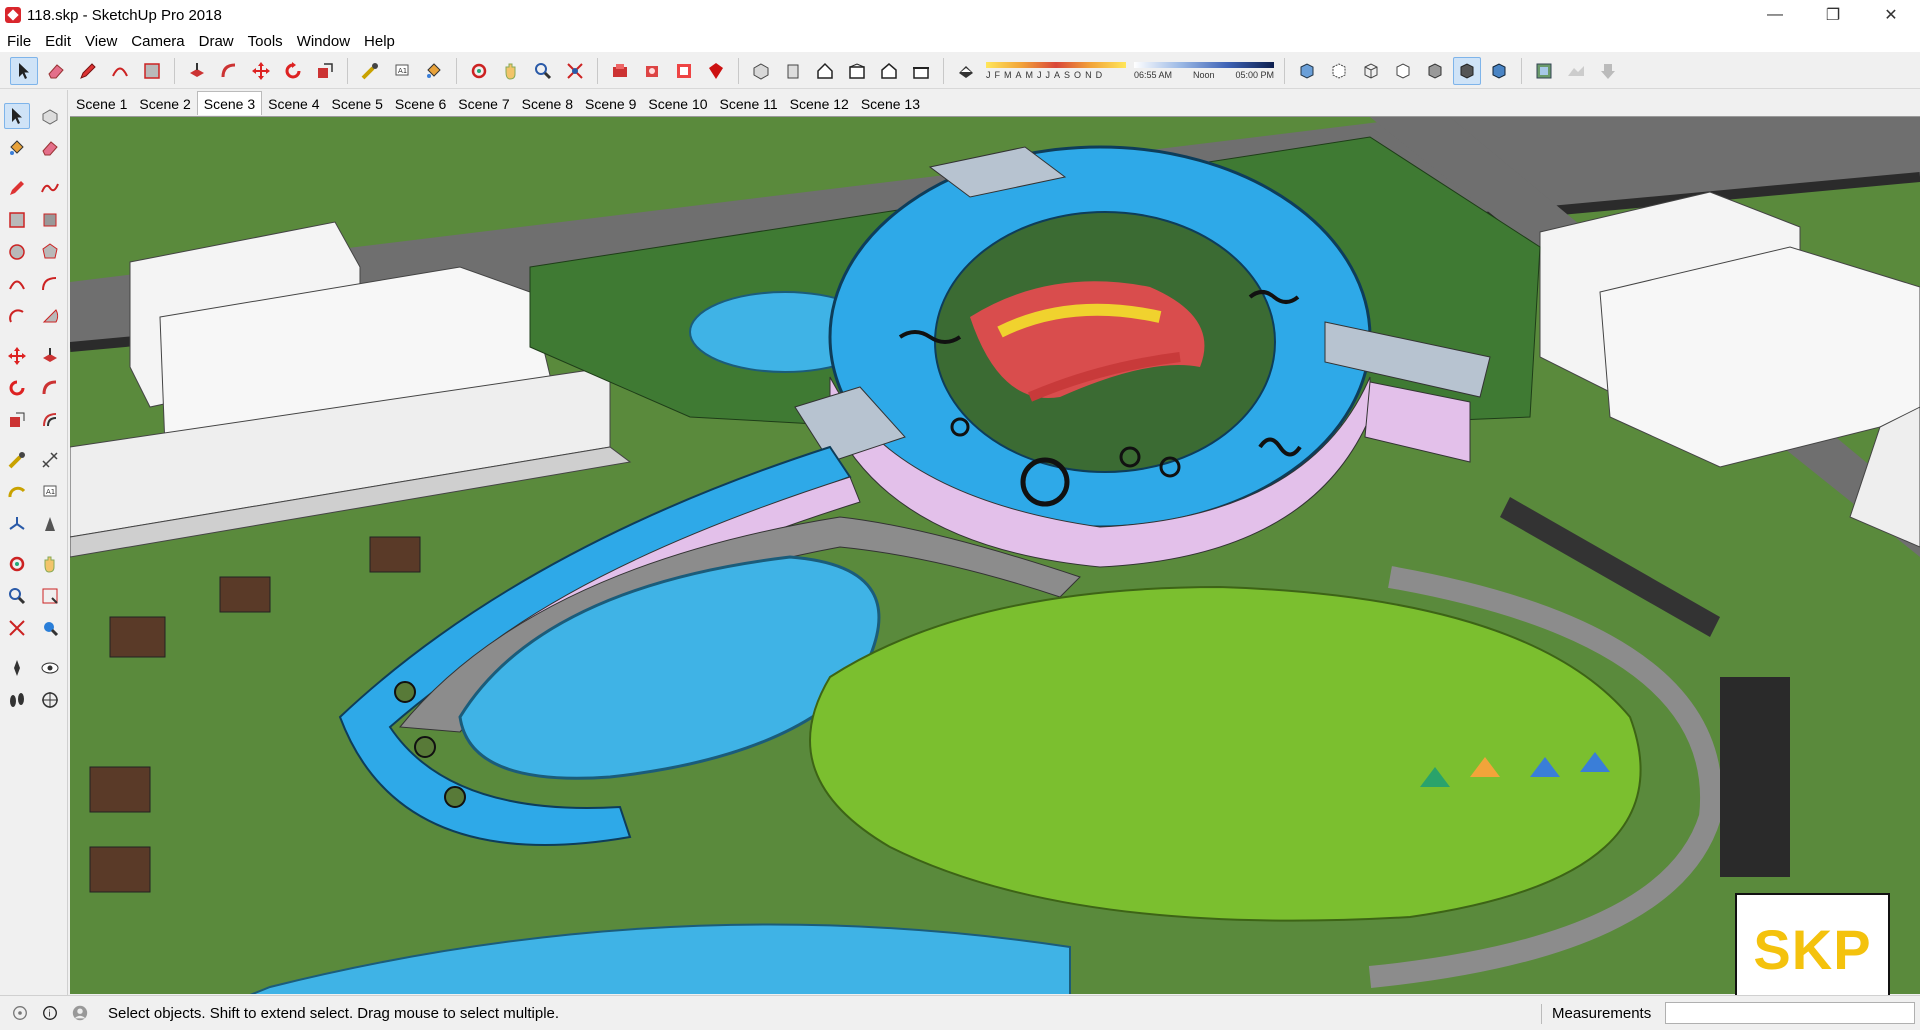 The width and height of the screenshot is (1920, 1030). Describe the element at coordinates (229, 71) in the screenshot. I see `follow-me-icon` at that location.